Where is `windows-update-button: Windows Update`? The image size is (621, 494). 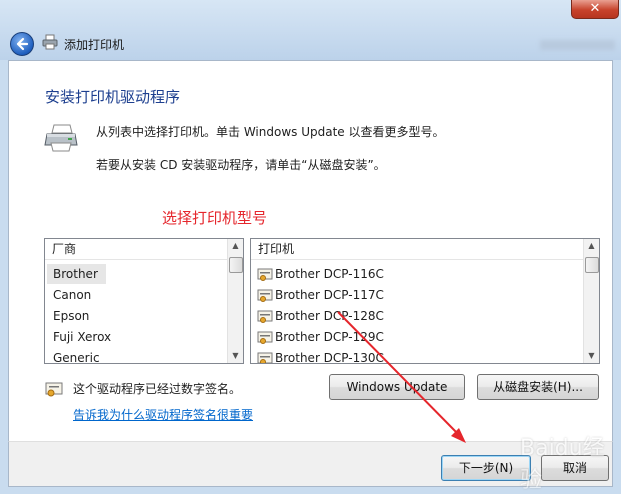 windows-update-button: Windows Update is located at coordinates (397, 387).